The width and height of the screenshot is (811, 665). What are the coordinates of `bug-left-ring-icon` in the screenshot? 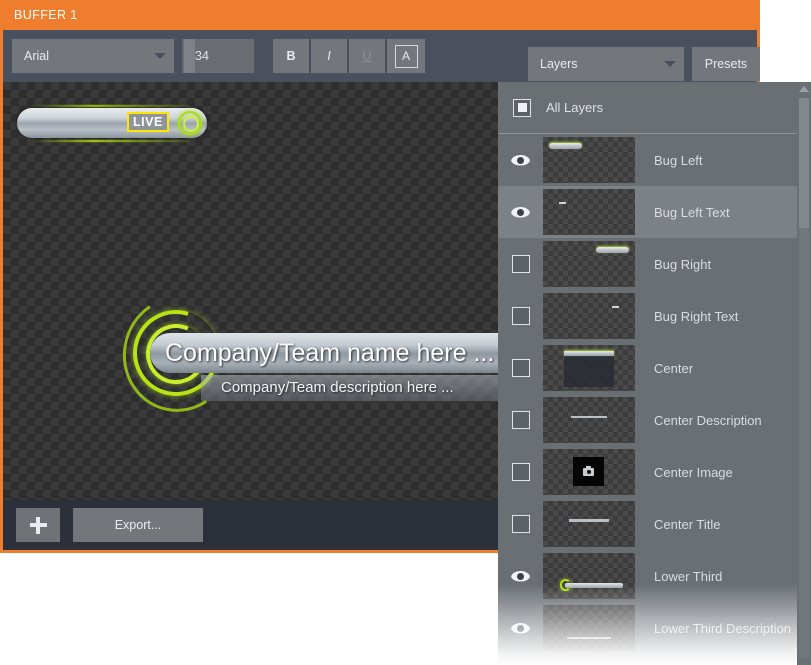 It's located at (190, 123).